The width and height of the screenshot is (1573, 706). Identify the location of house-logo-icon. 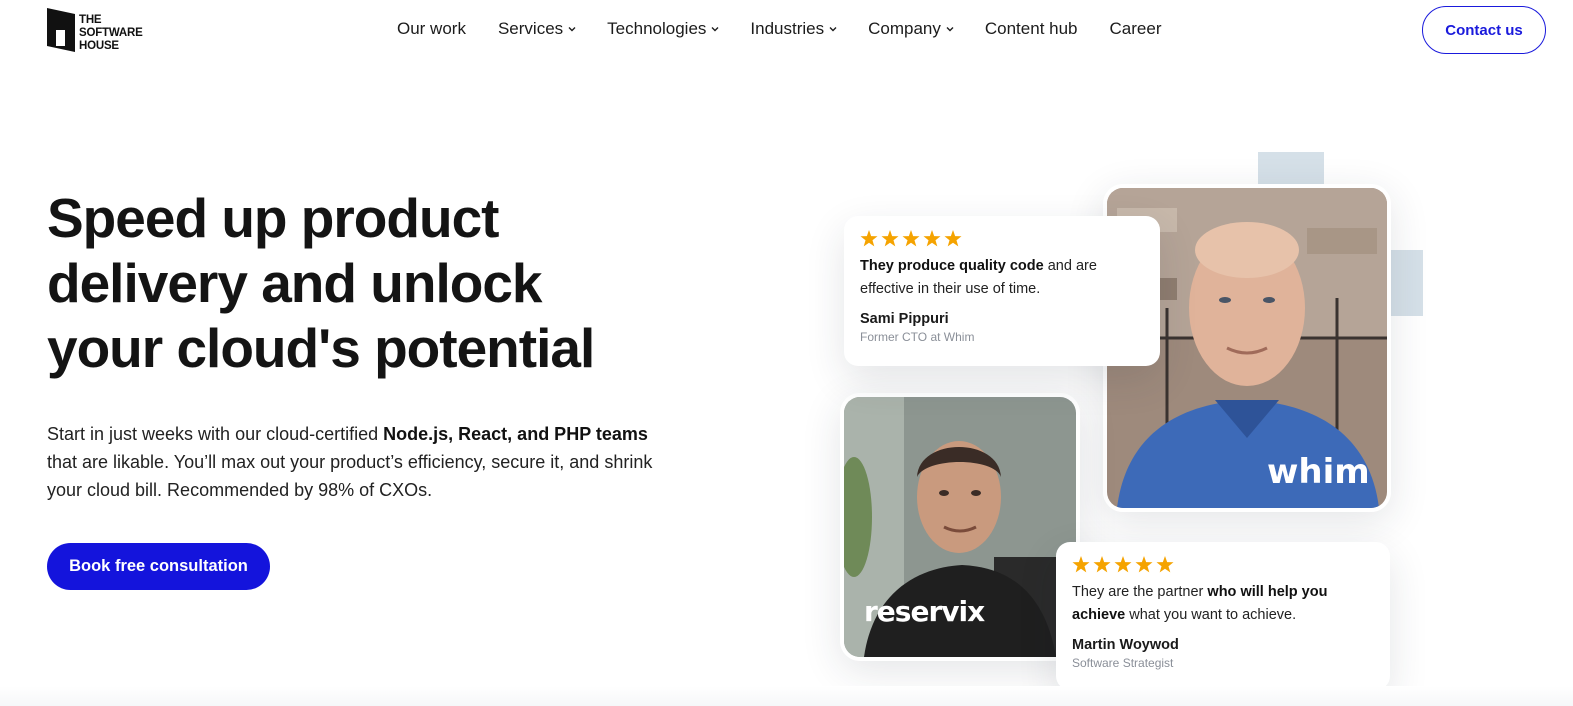
(61, 30).